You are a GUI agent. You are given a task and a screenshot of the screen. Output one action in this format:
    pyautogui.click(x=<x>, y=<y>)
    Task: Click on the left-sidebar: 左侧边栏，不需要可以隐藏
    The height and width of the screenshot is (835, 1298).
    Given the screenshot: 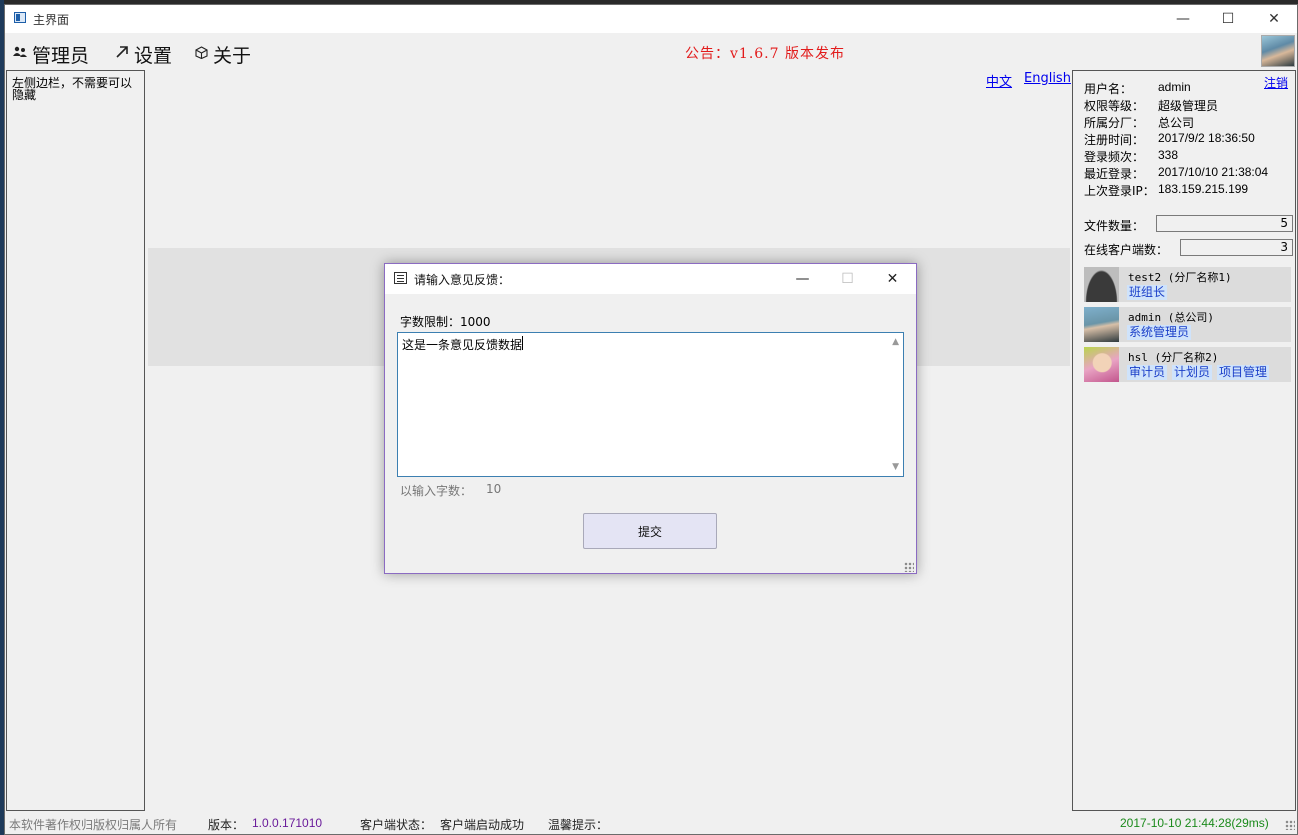 What is the action you would take?
    pyautogui.click(x=75, y=440)
    